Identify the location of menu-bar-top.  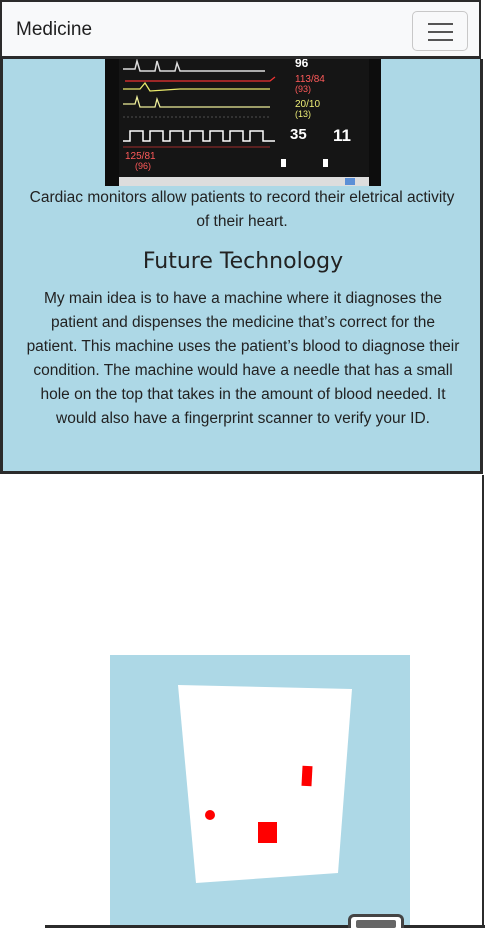
(440, 24).